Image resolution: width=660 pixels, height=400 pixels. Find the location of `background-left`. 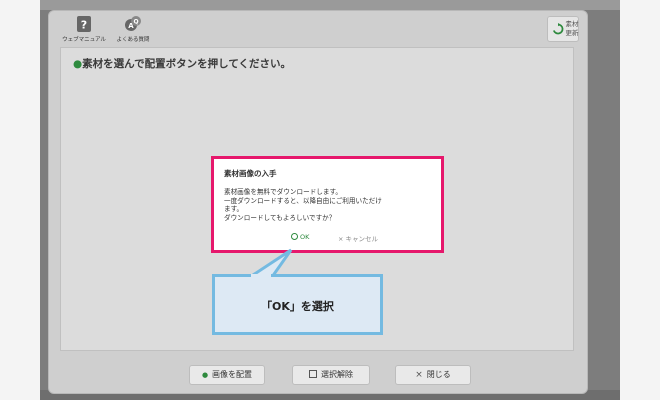

background-left is located at coordinates (20, 200).